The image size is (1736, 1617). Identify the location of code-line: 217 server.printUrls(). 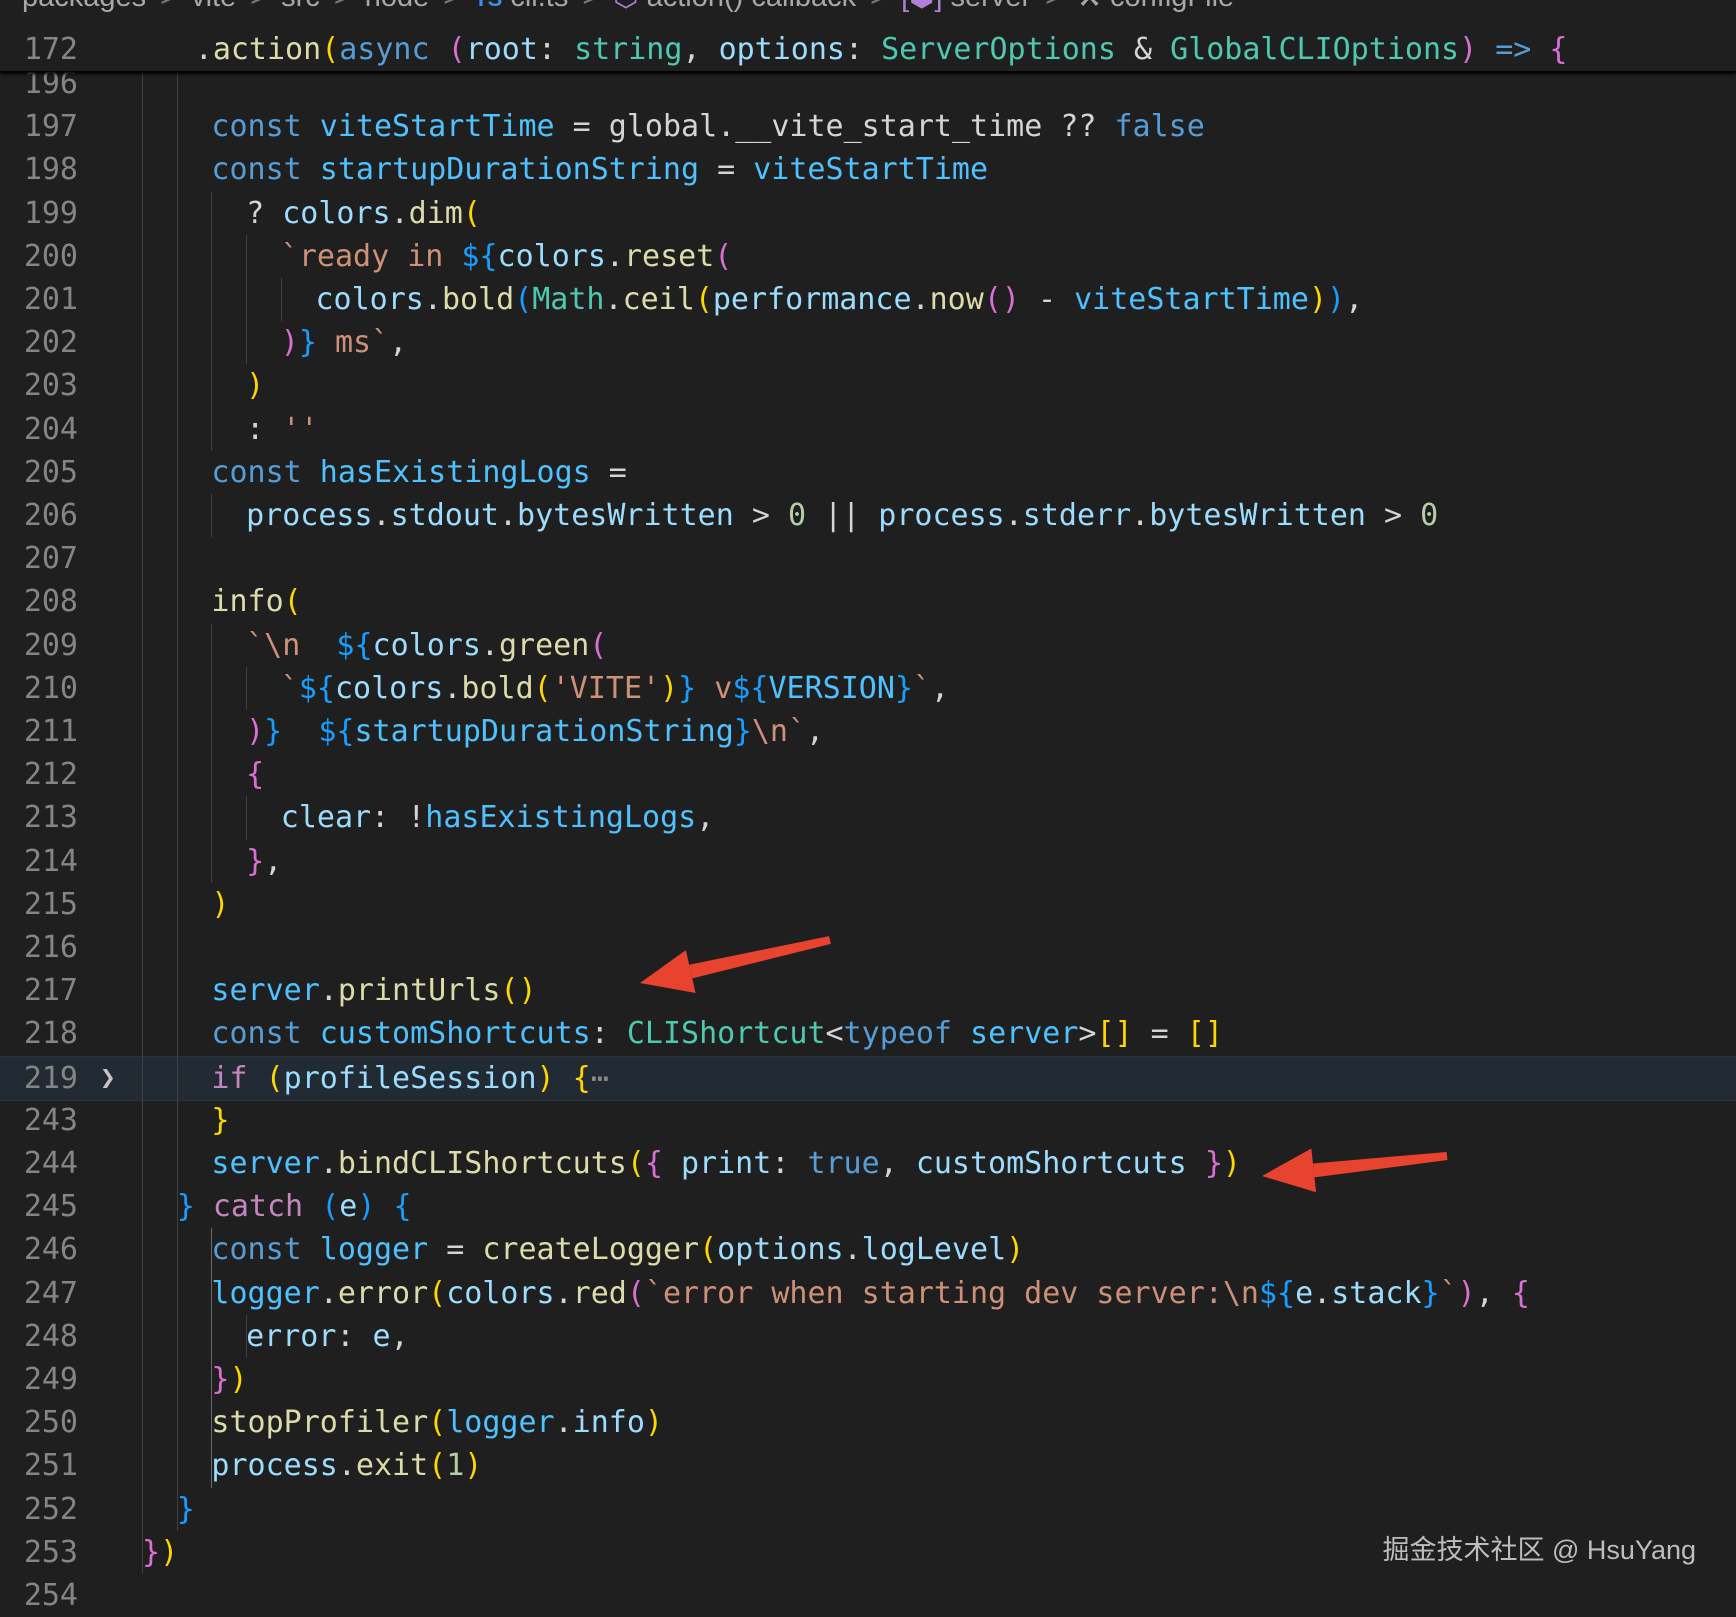
(868, 990).